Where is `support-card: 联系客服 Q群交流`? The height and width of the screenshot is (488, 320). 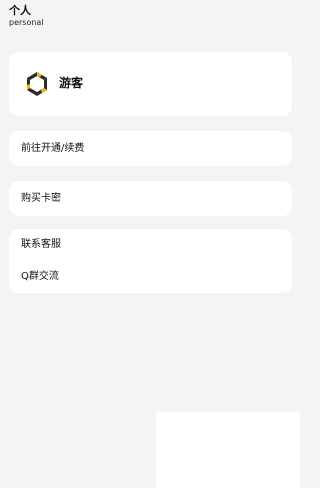
support-card: 联系客服 Q群交流 is located at coordinates (150, 261).